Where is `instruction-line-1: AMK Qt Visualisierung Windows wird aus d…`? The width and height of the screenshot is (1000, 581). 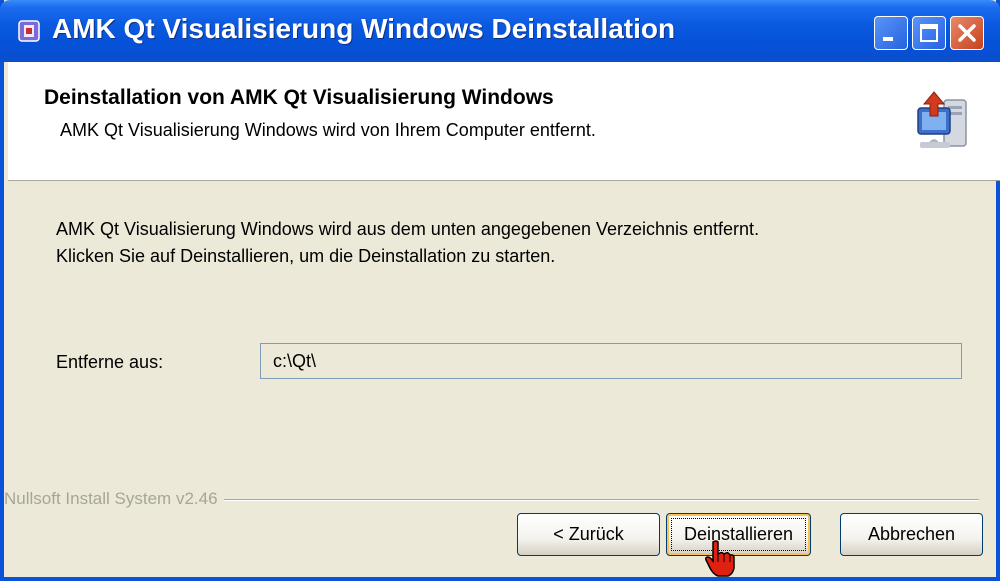
instruction-line-1: AMK Qt Visualisierung Windows wird aus d… is located at coordinates (408, 229).